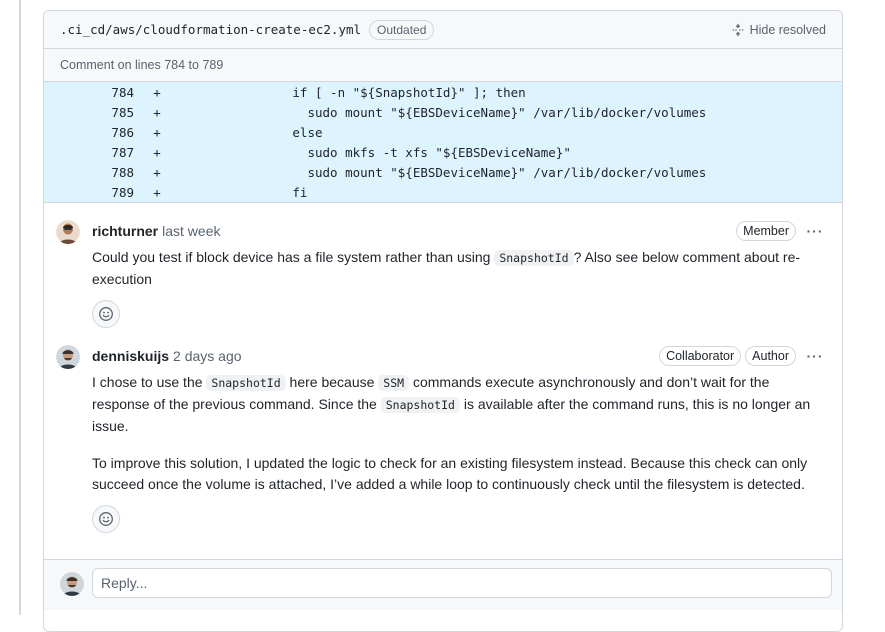  Describe the element at coordinates (459, 231) in the screenshot. I see `comment-header: richturner last week Member ···` at that location.